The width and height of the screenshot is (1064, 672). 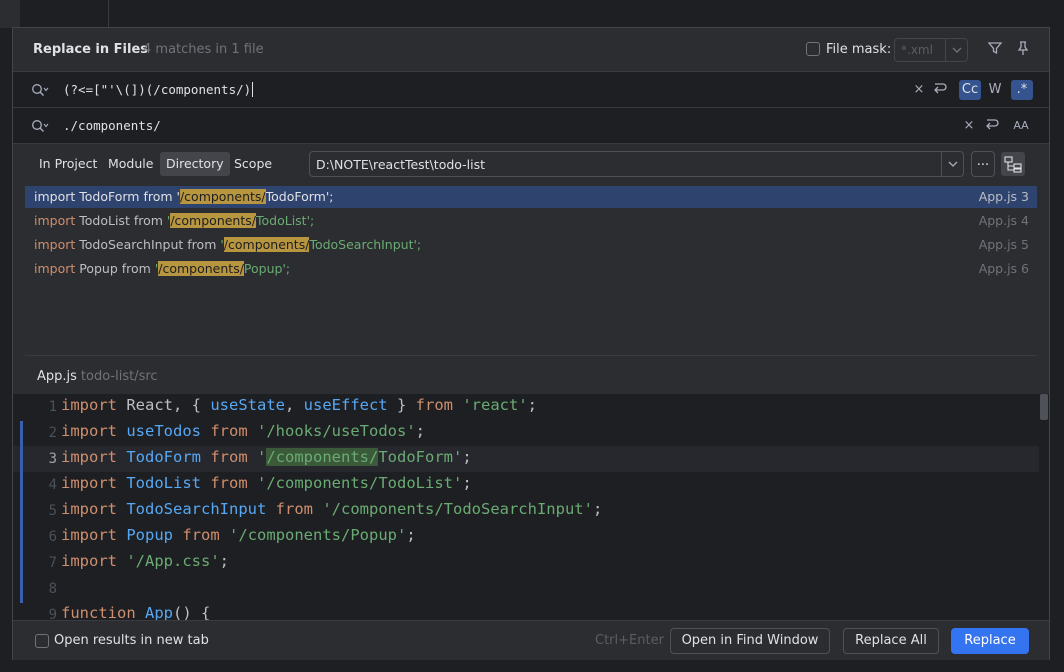 What do you see at coordinates (919, 90) in the screenshot?
I see `clear-icon: ×` at bounding box center [919, 90].